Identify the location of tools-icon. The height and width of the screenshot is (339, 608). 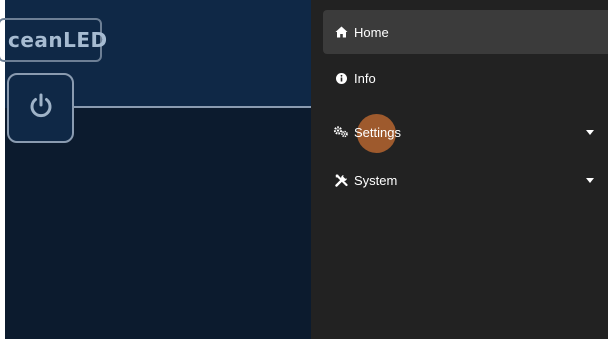
(341, 180).